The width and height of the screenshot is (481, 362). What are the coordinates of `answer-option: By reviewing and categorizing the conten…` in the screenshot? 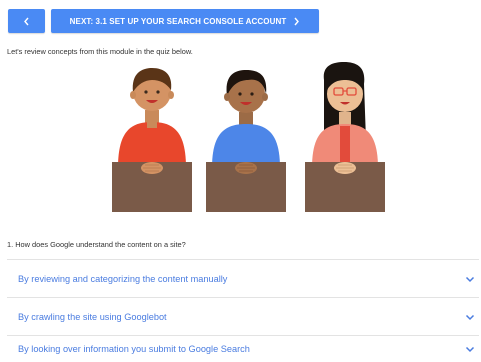 It's located at (243, 279).